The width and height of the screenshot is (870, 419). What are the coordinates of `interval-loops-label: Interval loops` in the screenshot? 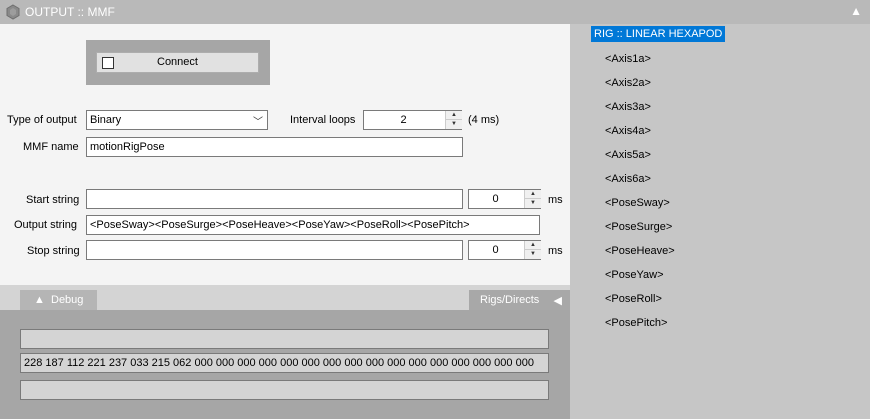 It's located at (323, 120).